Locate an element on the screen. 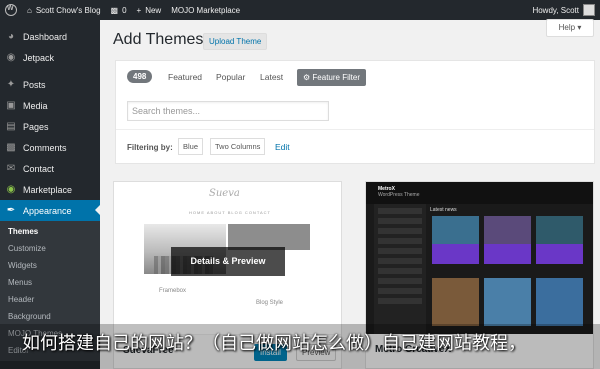 This screenshot has height=369, width=600. site-name: Scott Chow's Blog is located at coordinates (68, 10).